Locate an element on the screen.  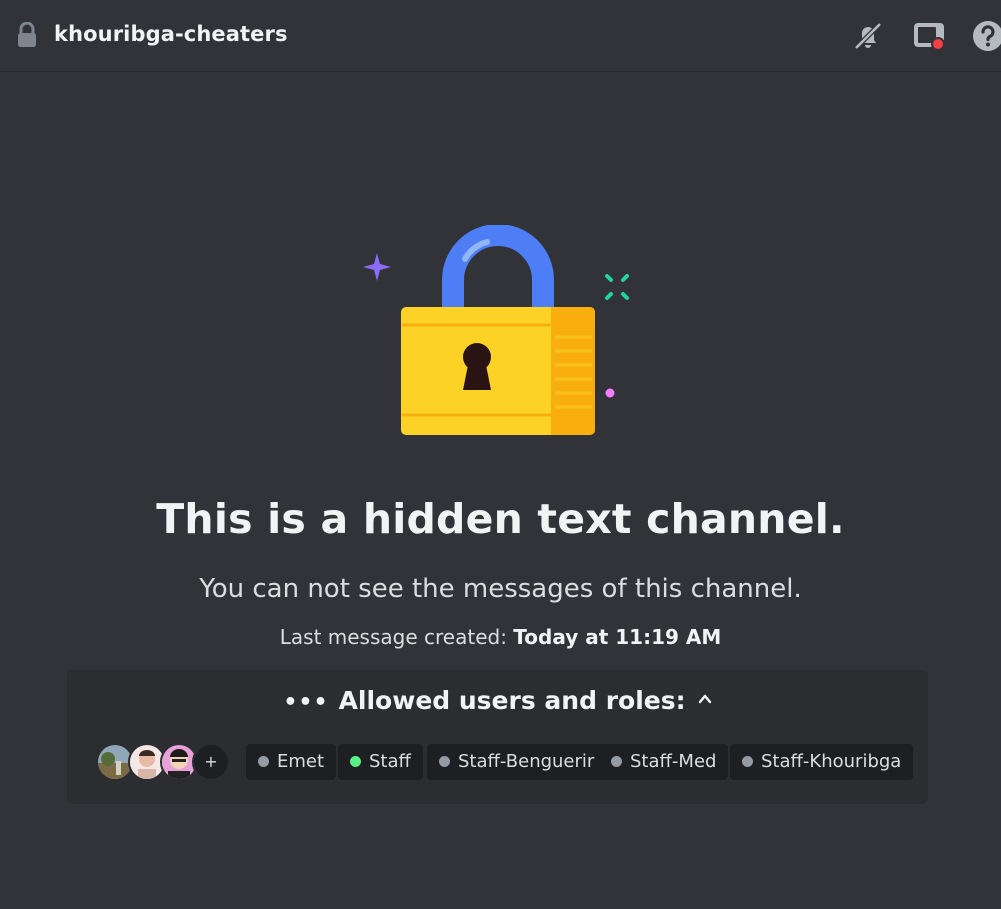
role-label: Staff-Med is located at coordinates (673, 761).